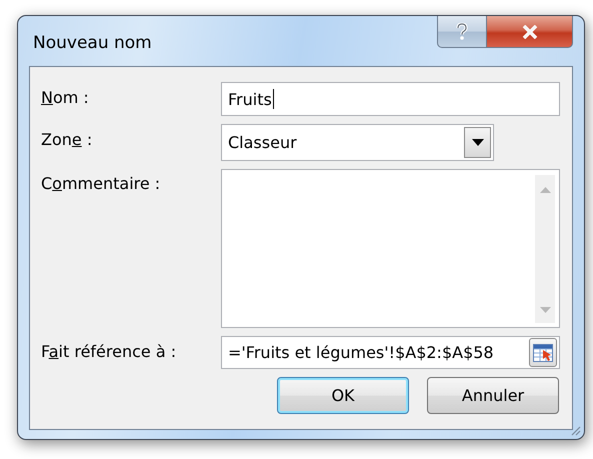  What do you see at coordinates (478, 142) in the screenshot?
I see `dropdown-arrow-icon` at bounding box center [478, 142].